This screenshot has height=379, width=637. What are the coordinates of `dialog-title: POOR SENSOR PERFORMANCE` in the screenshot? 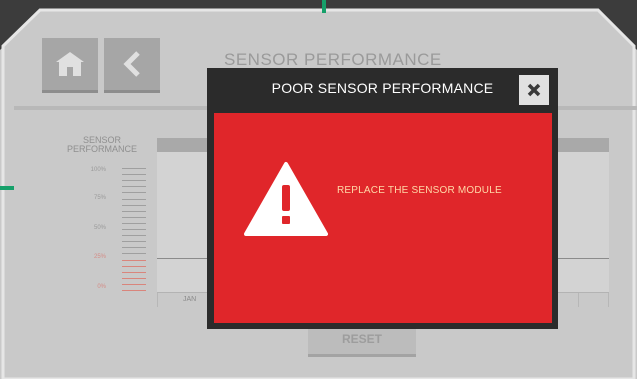 It's located at (382, 88).